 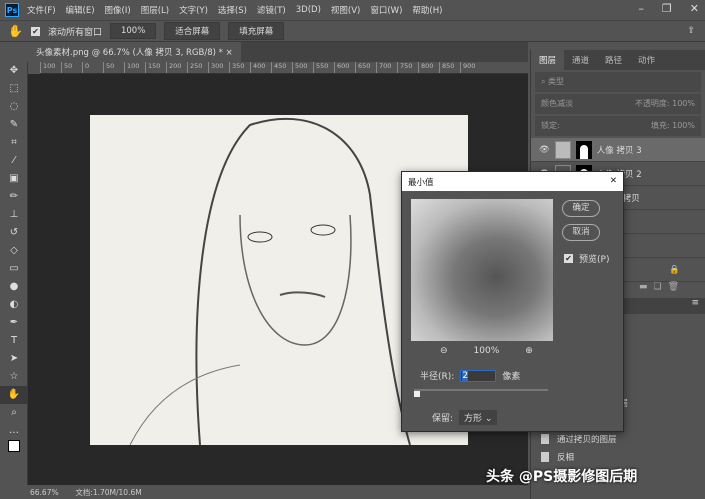 What do you see at coordinates (618, 150) in the screenshot?
I see `layer-row: 👁 人像 拷贝 3` at bounding box center [618, 150].